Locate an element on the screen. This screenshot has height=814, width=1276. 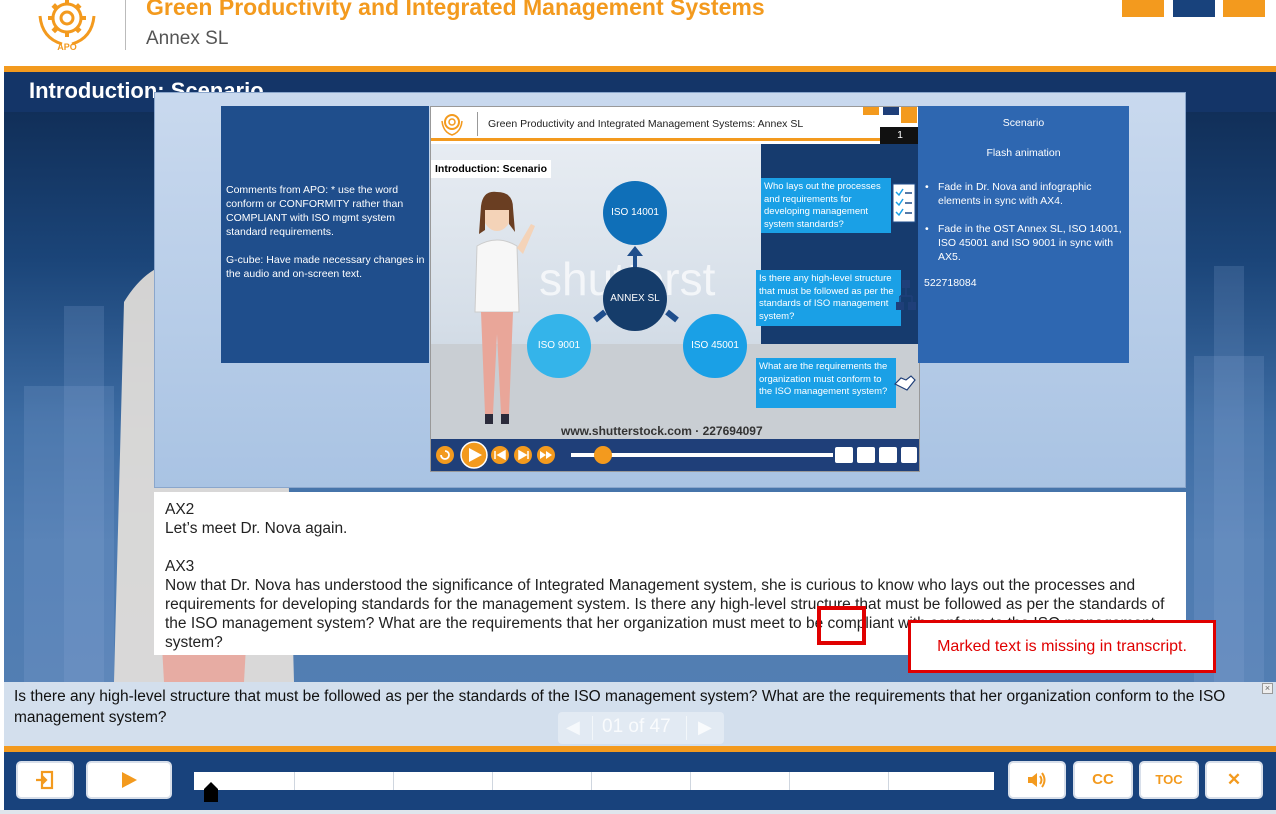
circle-annex-sl: ANNEX SL is located at coordinates (635, 299).